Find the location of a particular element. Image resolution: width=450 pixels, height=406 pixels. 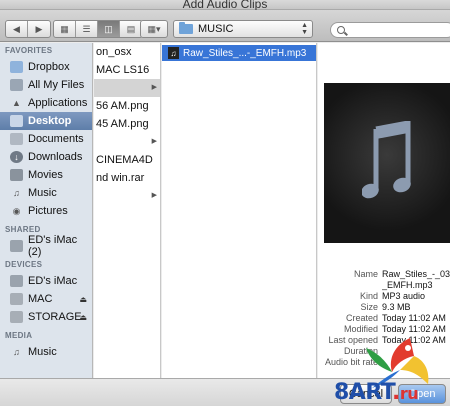

sidebar-item-eds-imac-2: ED's iMac (2) is located at coordinates (46, 246).